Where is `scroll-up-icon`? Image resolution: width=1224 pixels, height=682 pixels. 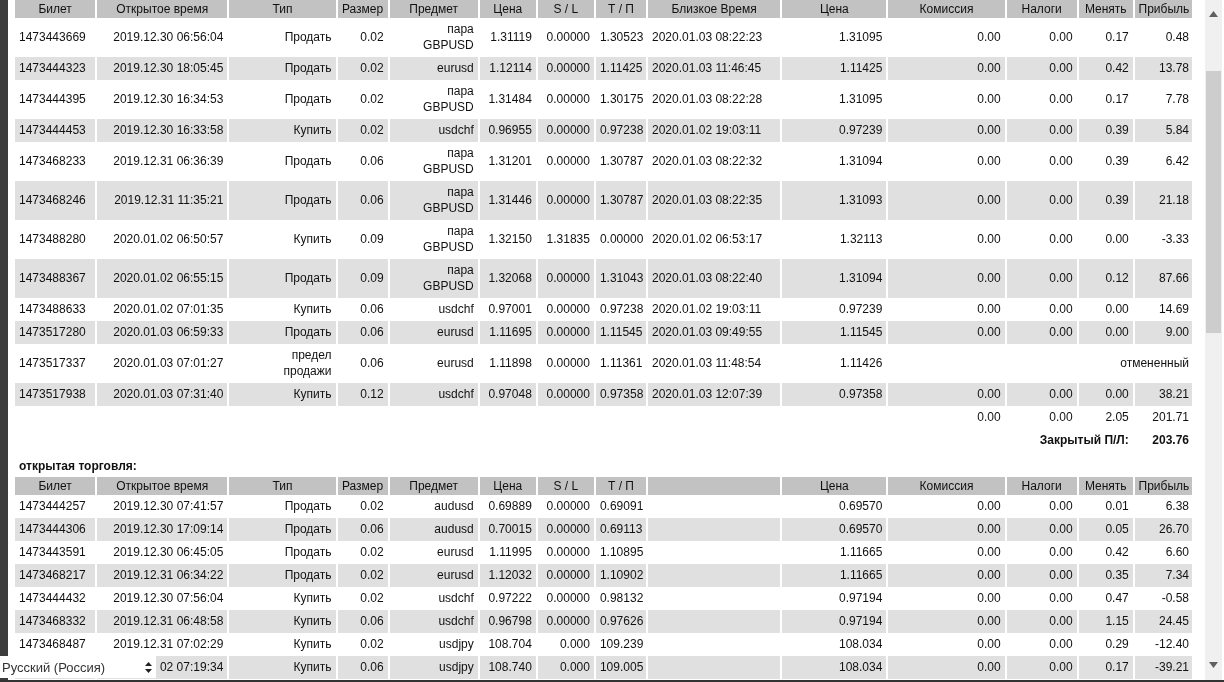
scroll-up-icon is located at coordinates (1213, 14).